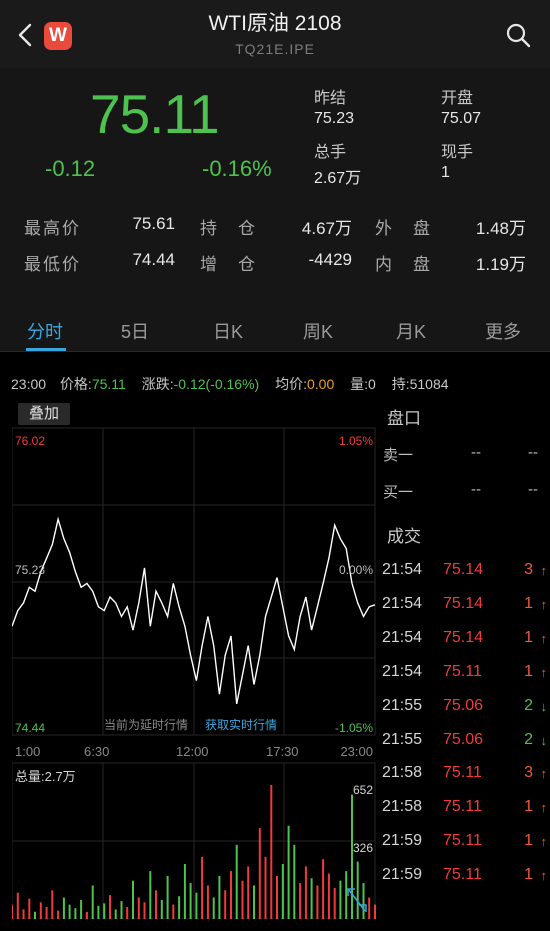 The width and height of the screenshot is (550, 931). I want to click on oi-change-label: 增 仓, so click(228, 264).